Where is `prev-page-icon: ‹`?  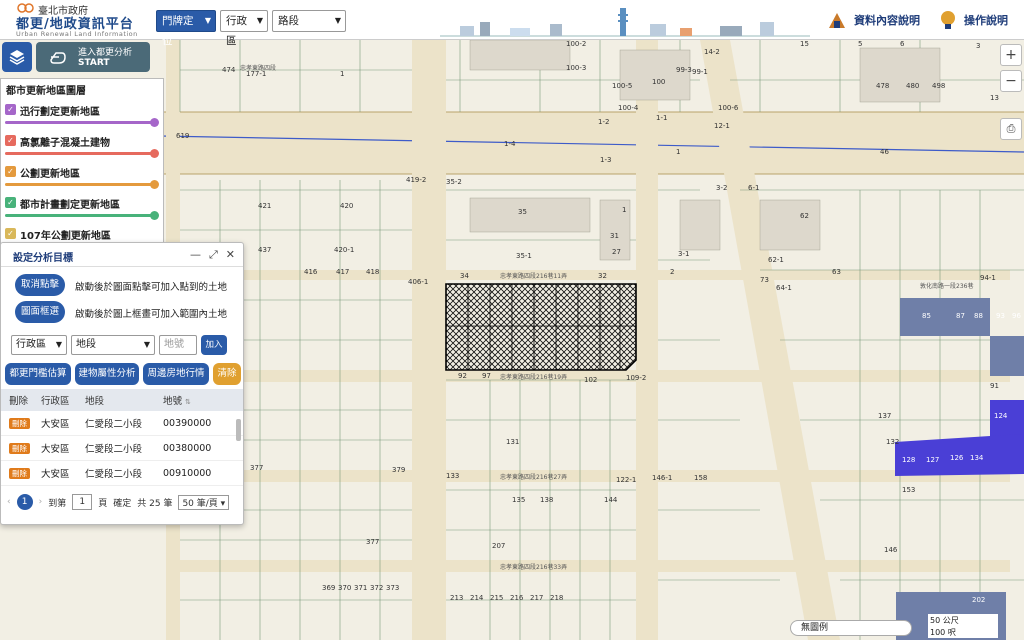 prev-page-icon: ‹ is located at coordinates (9, 502).